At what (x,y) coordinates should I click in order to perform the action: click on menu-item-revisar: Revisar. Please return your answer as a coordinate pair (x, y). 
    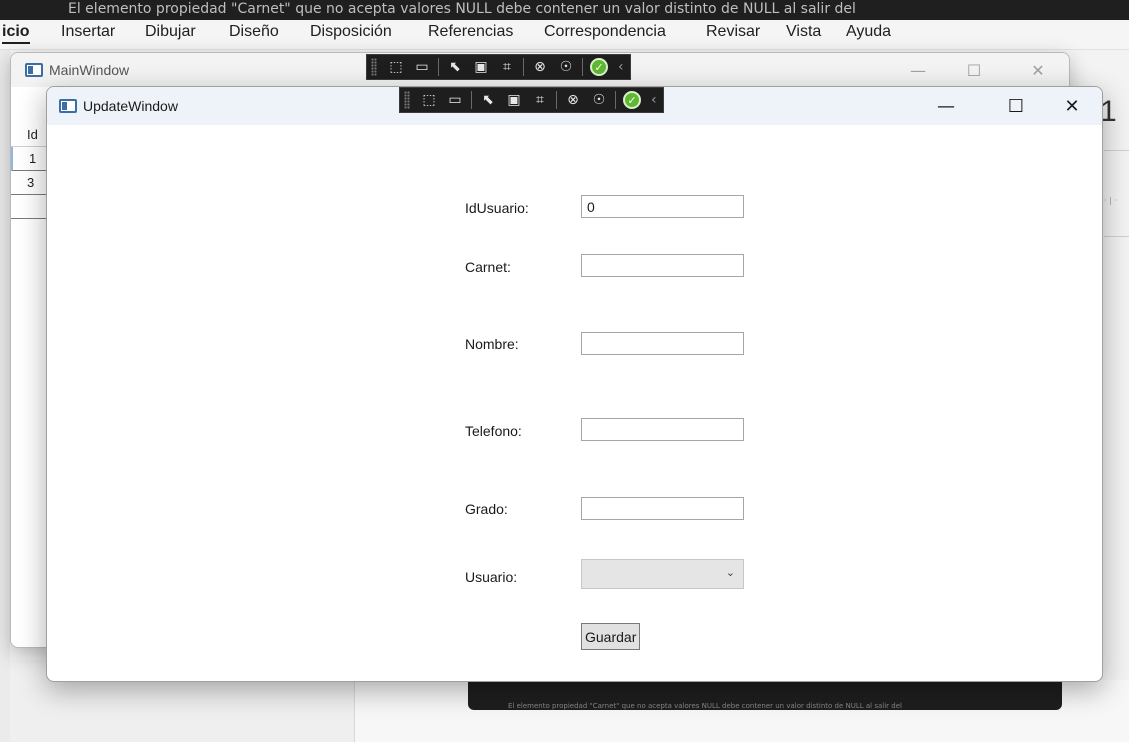
    Looking at the image, I should click on (733, 32).